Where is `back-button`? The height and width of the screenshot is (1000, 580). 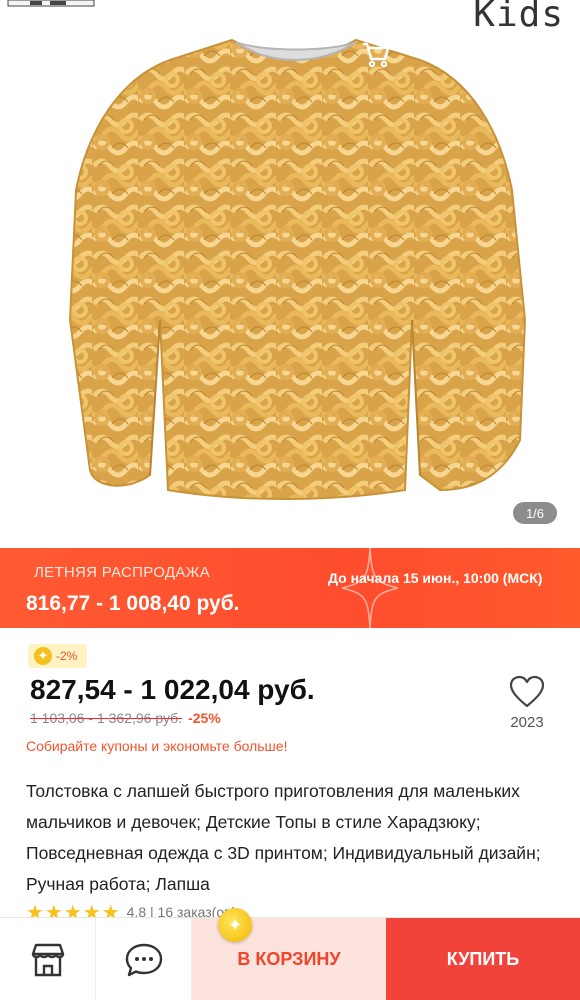
back-button is located at coordinates (44, 54).